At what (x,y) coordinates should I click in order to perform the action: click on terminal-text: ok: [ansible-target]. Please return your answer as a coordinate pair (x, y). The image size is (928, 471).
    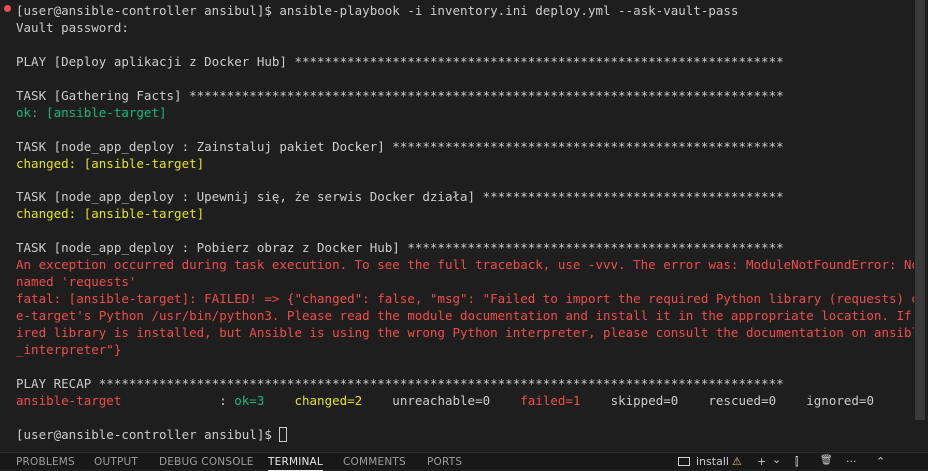
    Looking at the image, I should click on (91, 112).